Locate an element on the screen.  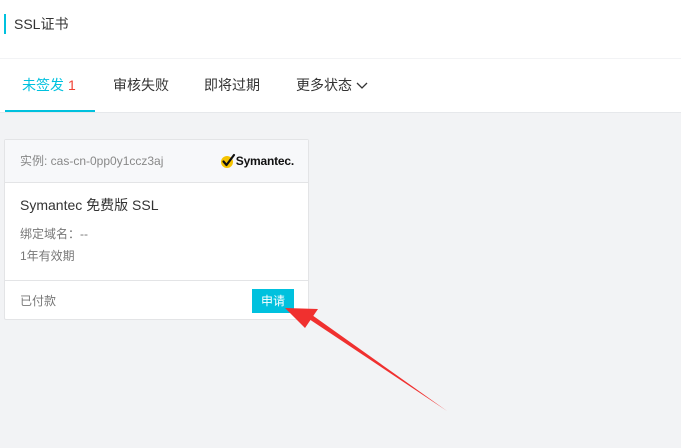
red-arrow-annotation is located at coordinates (366, 359).